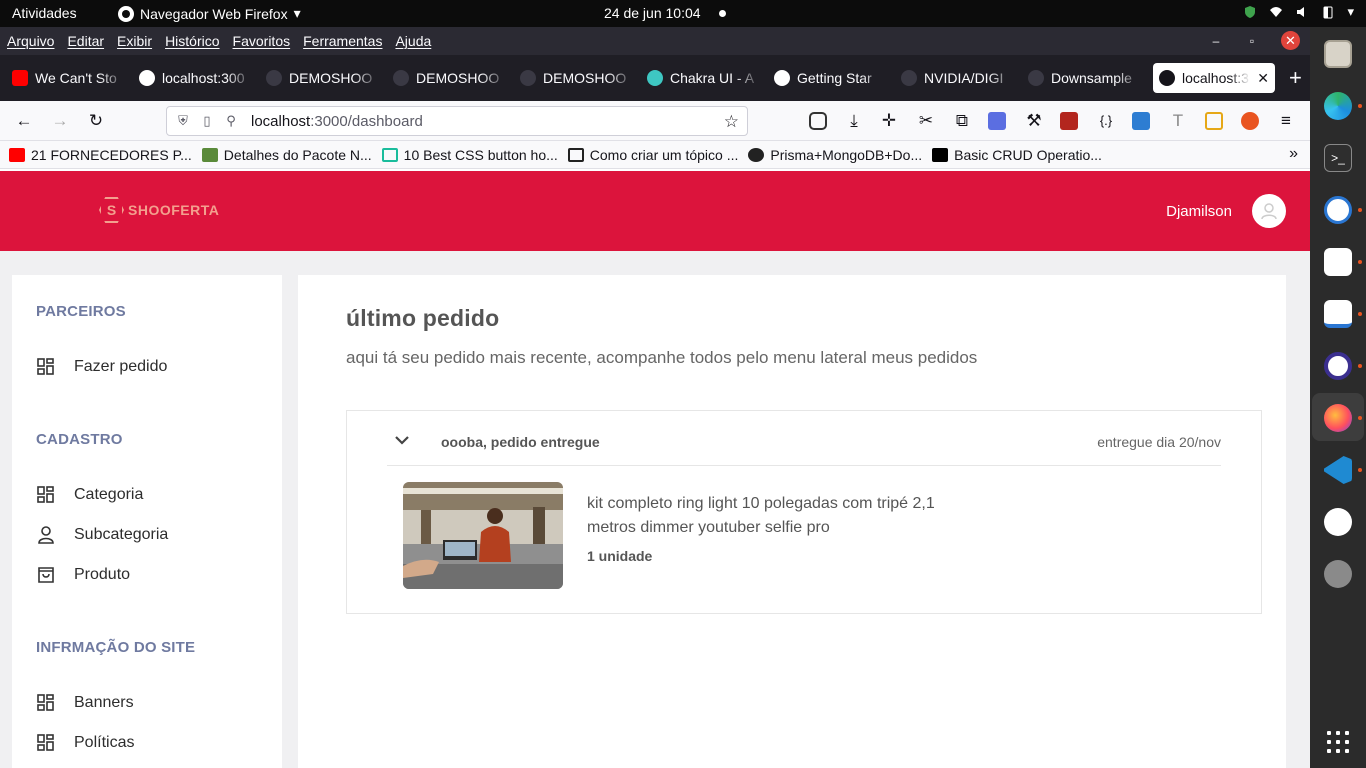  Describe the element at coordinates (1199, 211) in the screenshot. I see `user-name: Djamilson` at that location.